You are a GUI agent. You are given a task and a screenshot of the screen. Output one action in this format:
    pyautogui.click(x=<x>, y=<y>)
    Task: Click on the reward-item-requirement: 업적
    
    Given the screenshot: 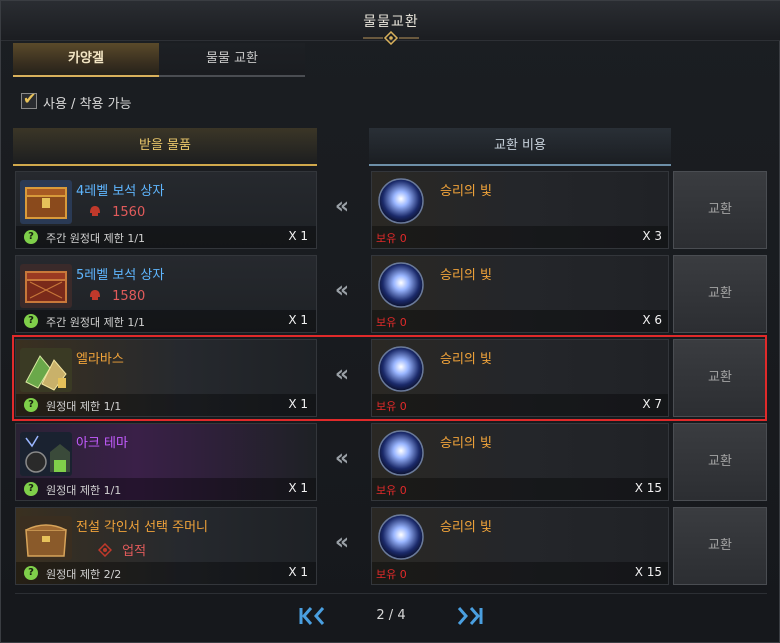 What is the action you would take?
    pyautogui.click(x=122, y=549)
    